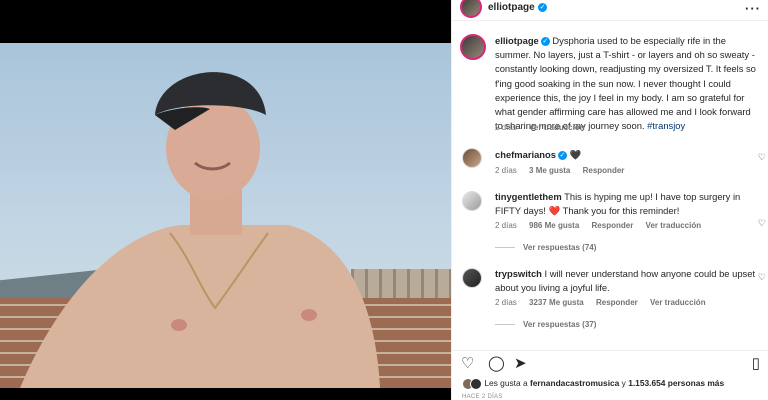 Image resolution: width=768 pixels, height=400 pixels. I want to click on comment-item: chefmarianos ✓ 🖤, so click(626, 155).